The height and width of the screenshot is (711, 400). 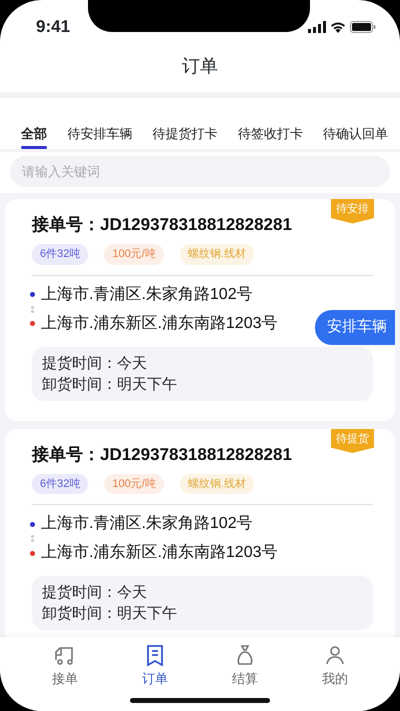 I want to click on nav-tab: 结算, so click(x=245, y=677).